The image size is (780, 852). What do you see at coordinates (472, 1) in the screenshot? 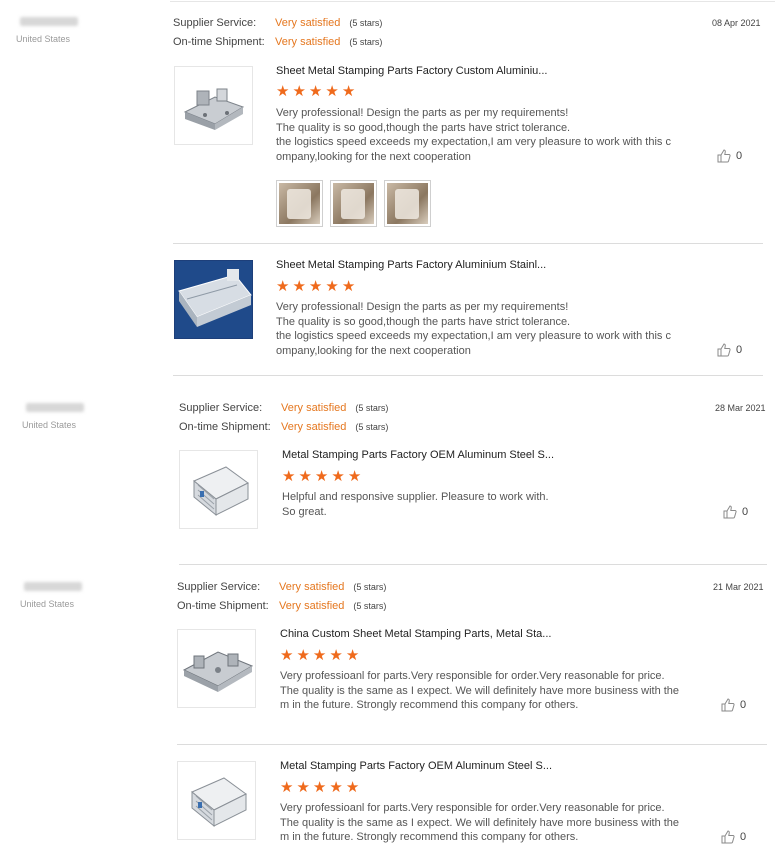
I see `top-divider` at bounding box center [472, 1].